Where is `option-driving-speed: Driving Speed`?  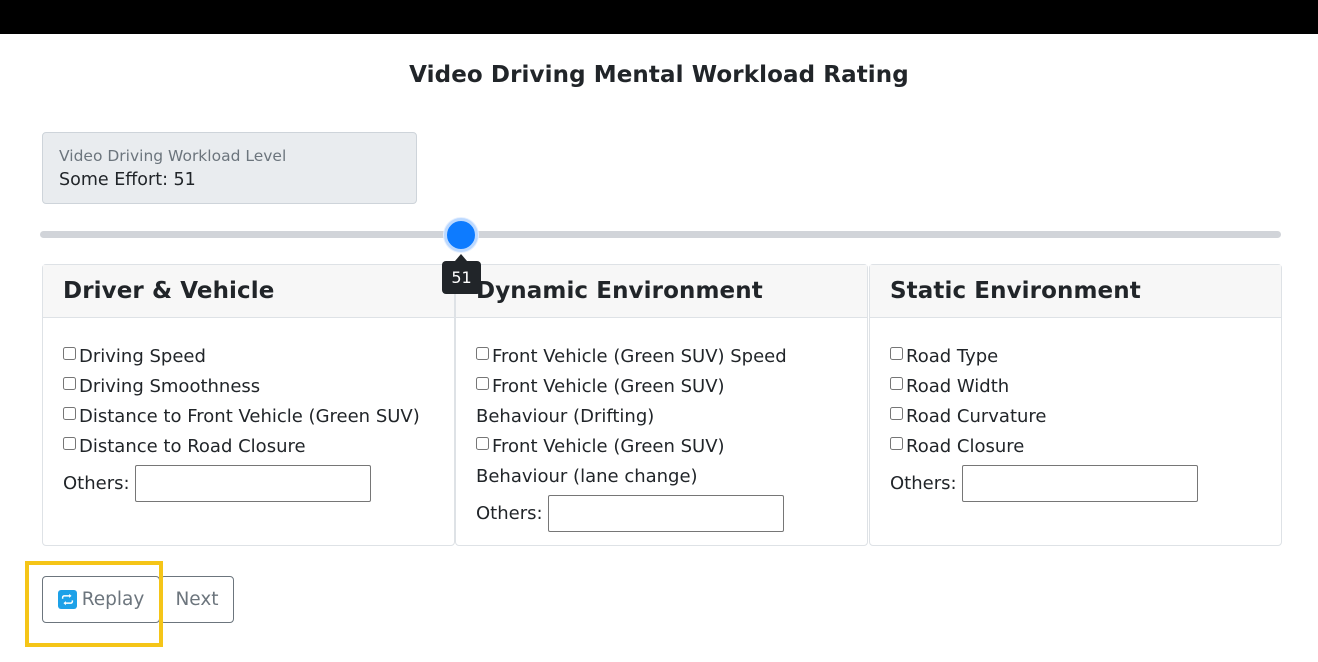
option-driving-speed: Driving Speed is located at coordinates (248, 357).